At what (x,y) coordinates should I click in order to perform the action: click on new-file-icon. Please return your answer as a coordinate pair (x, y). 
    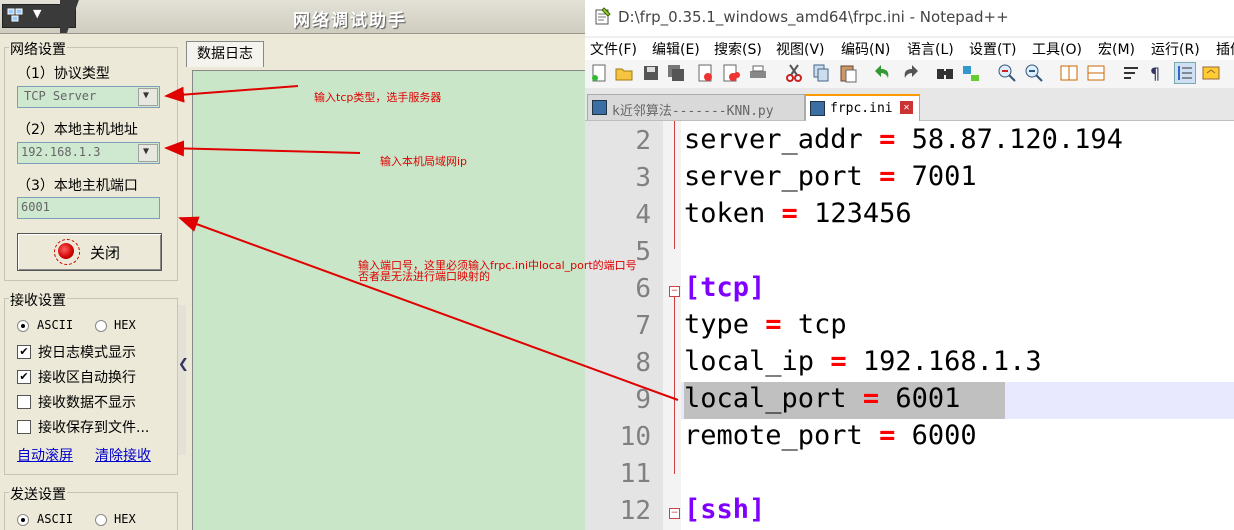
    Looking at the image, I should click on (599, 73).